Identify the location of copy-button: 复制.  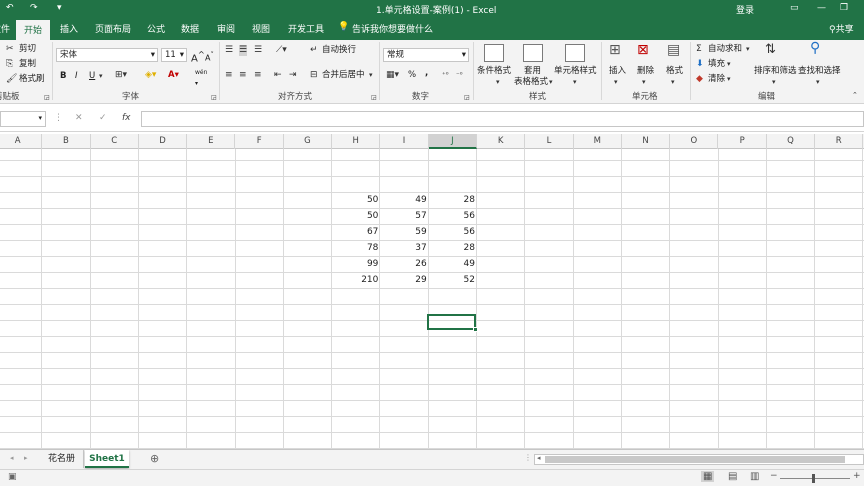
(27, 64).